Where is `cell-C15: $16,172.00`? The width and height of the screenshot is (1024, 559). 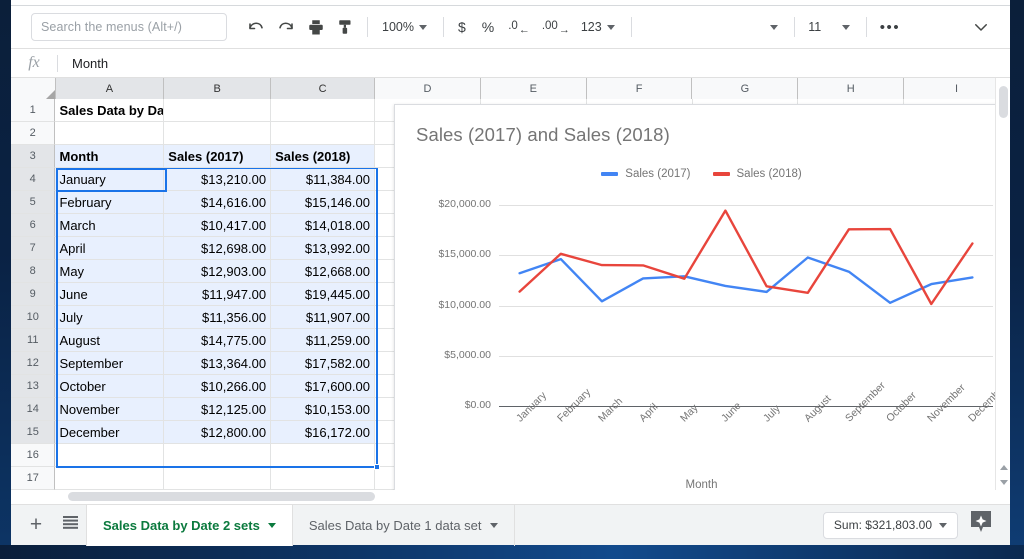
cell-C15: $16,172.00 is located at coordinates (323, 432).